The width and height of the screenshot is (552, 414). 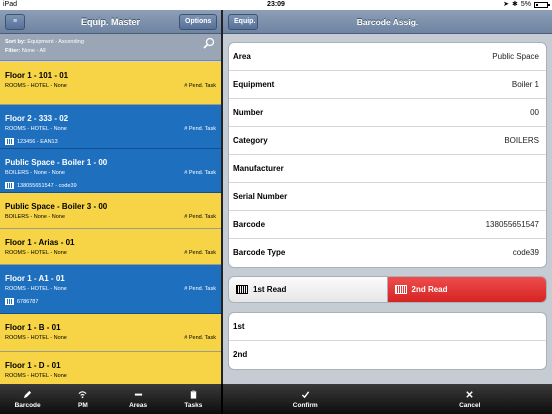 I want to click on read-label: 2nd, so click(x=240, y=354).